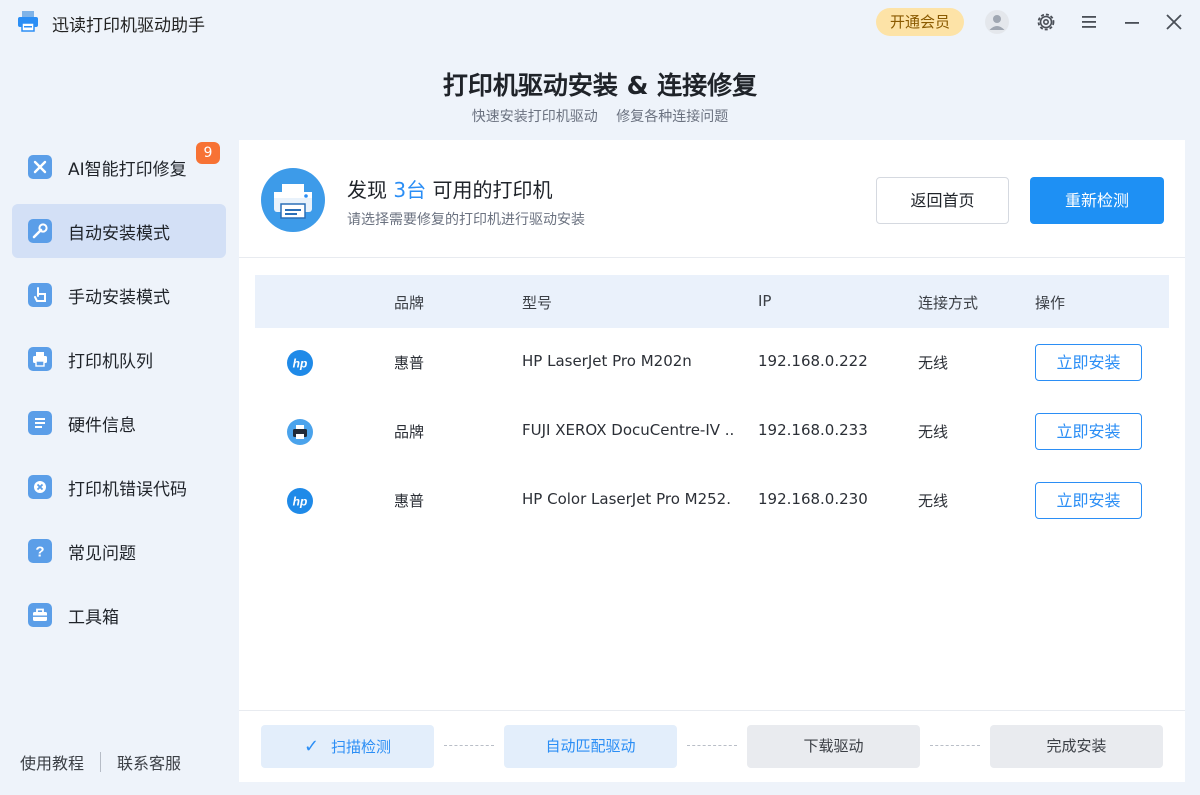 The width and height of the screenshot is (1200, 795). I want to click on found-title: 发现 3台 可用的打印机, so click(449, 188).